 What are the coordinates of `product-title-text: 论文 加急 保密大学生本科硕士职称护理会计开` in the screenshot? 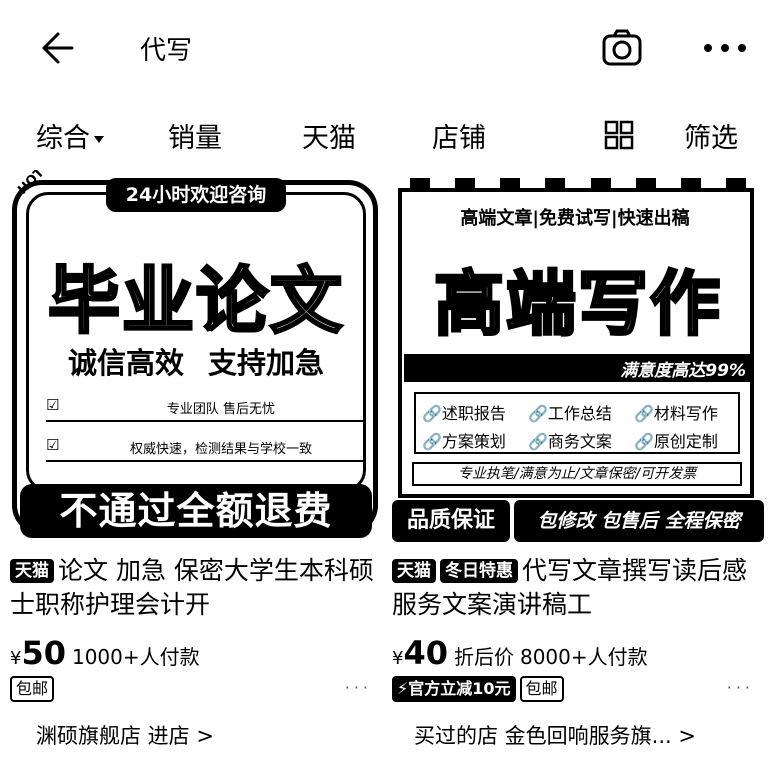 It's located at (192, 587).